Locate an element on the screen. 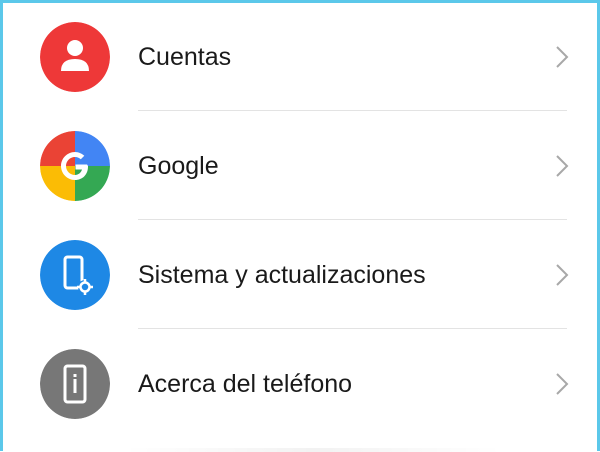 This screenshot has height=452, width=600. bottom-fade is located at coordinates (313, 450).